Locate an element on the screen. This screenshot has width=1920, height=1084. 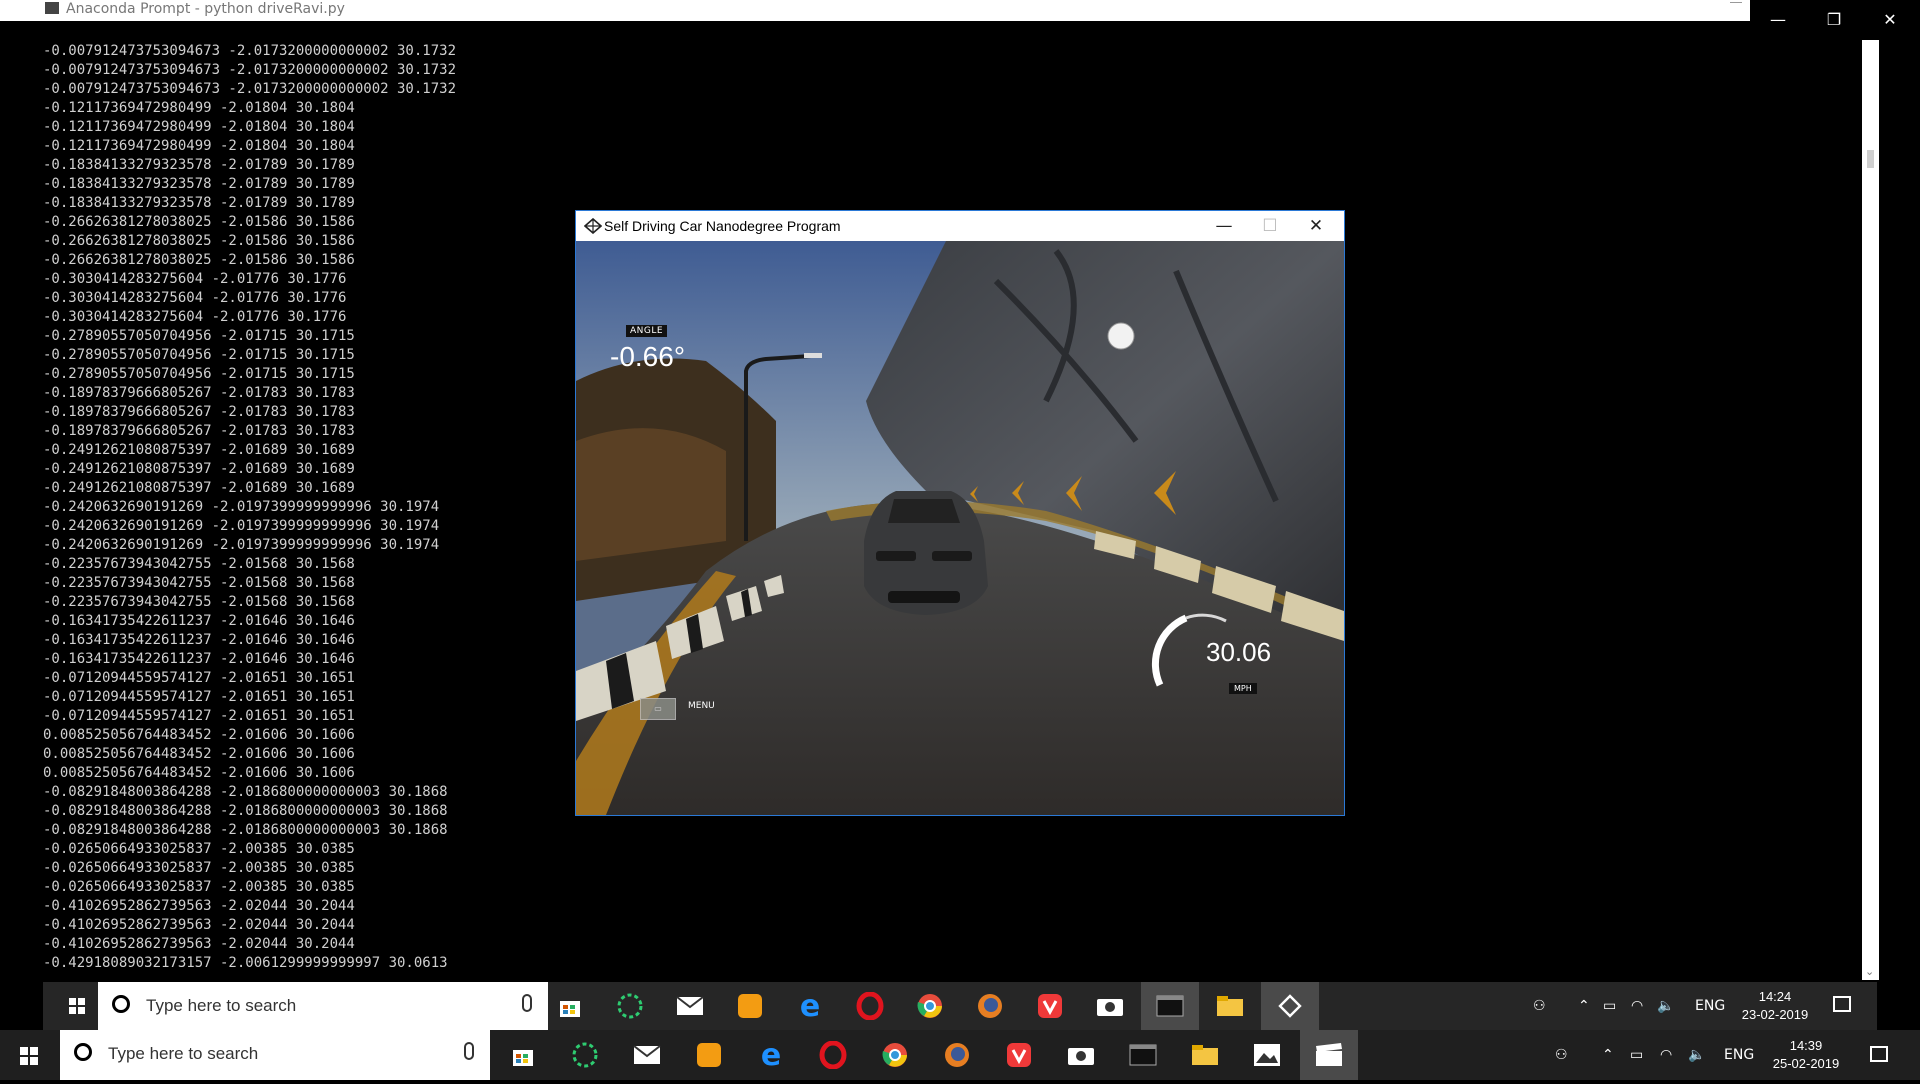
search-box: Type here to search is located at coordinates (323, 1006).